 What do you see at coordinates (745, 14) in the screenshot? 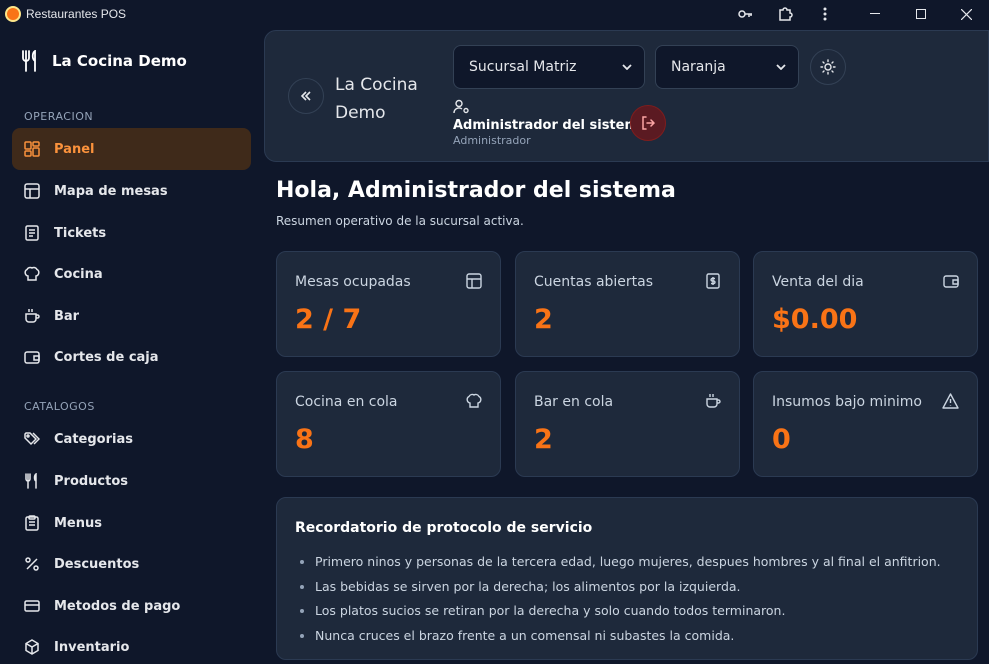
I see `key-icon` at bounding box center [745, 14].